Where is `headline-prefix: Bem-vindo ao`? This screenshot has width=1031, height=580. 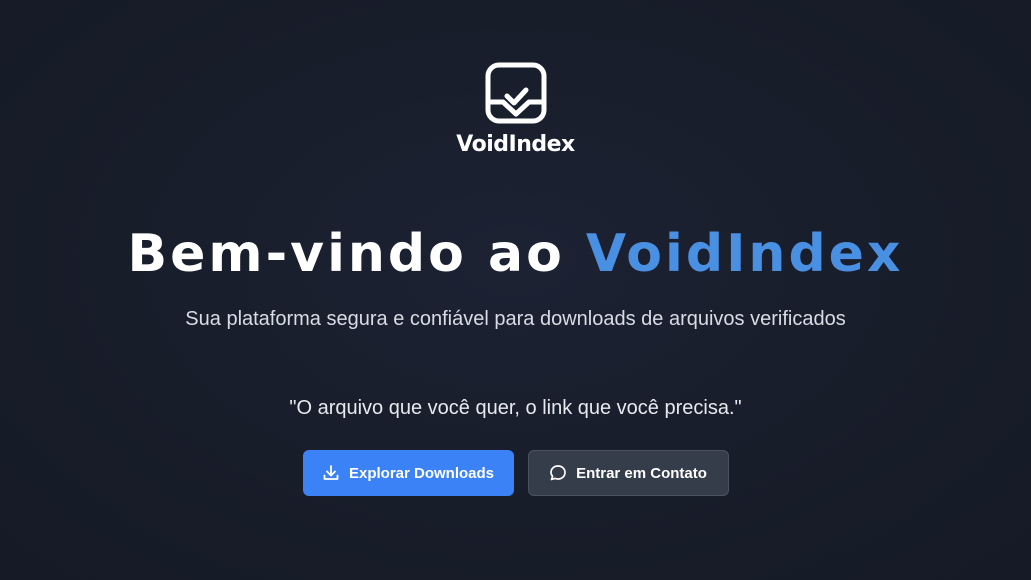 headline-prefix: Bem-vindo ao is located at coordinates (356, 254).